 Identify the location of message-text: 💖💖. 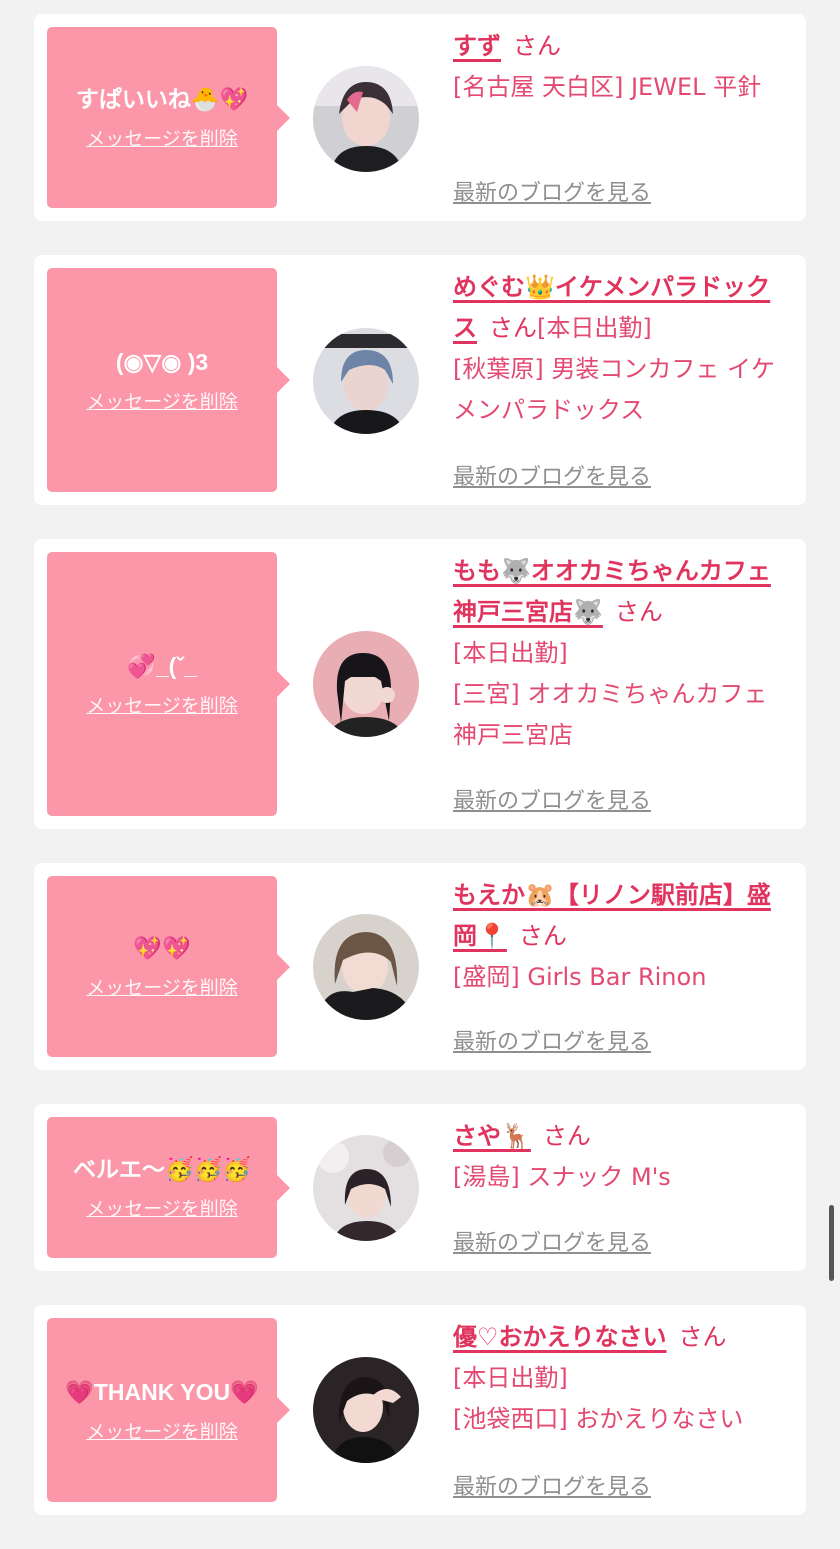
(162, 948).